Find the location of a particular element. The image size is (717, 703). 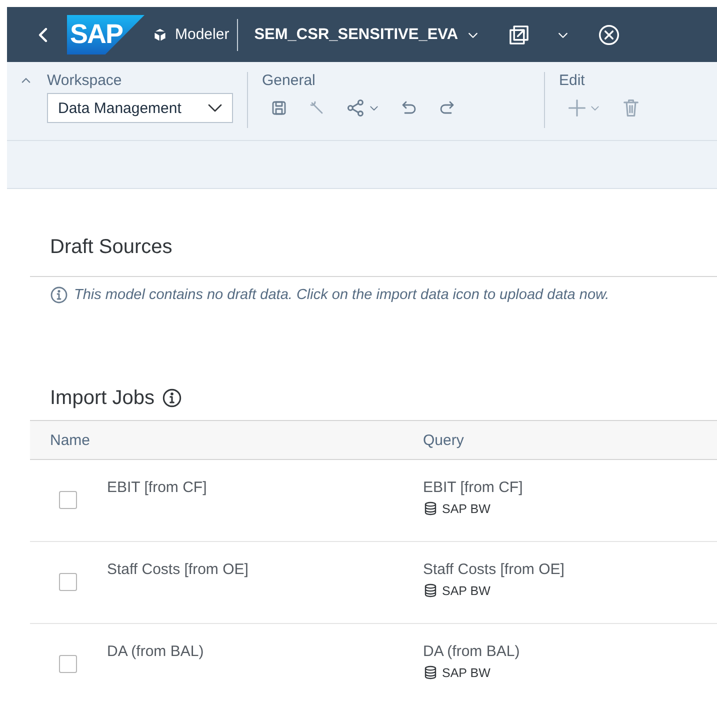

model-title: SEM_CSR_SENSITIVE_EVA is located at coordinates (356, 35).